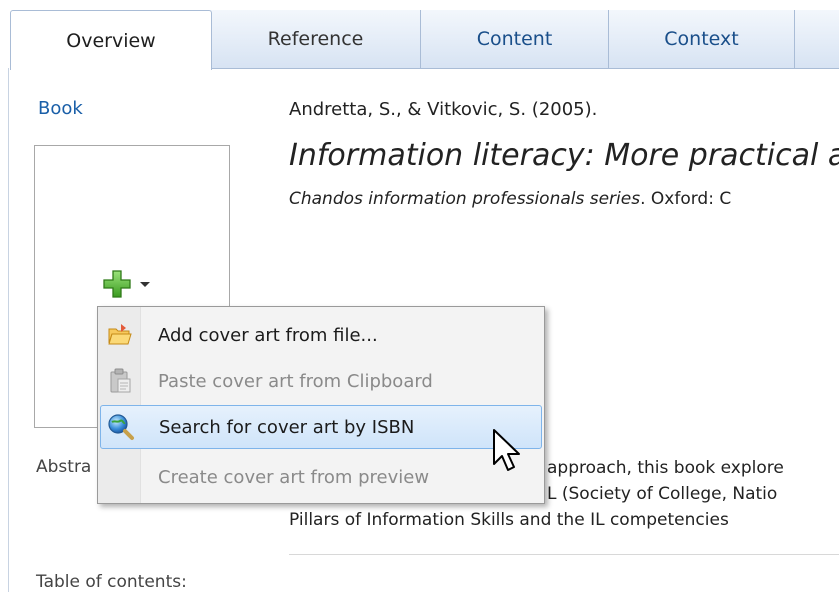  Describe the element at coordinates (120, 477) in the screenshot. I see `blank-icon` at that location.